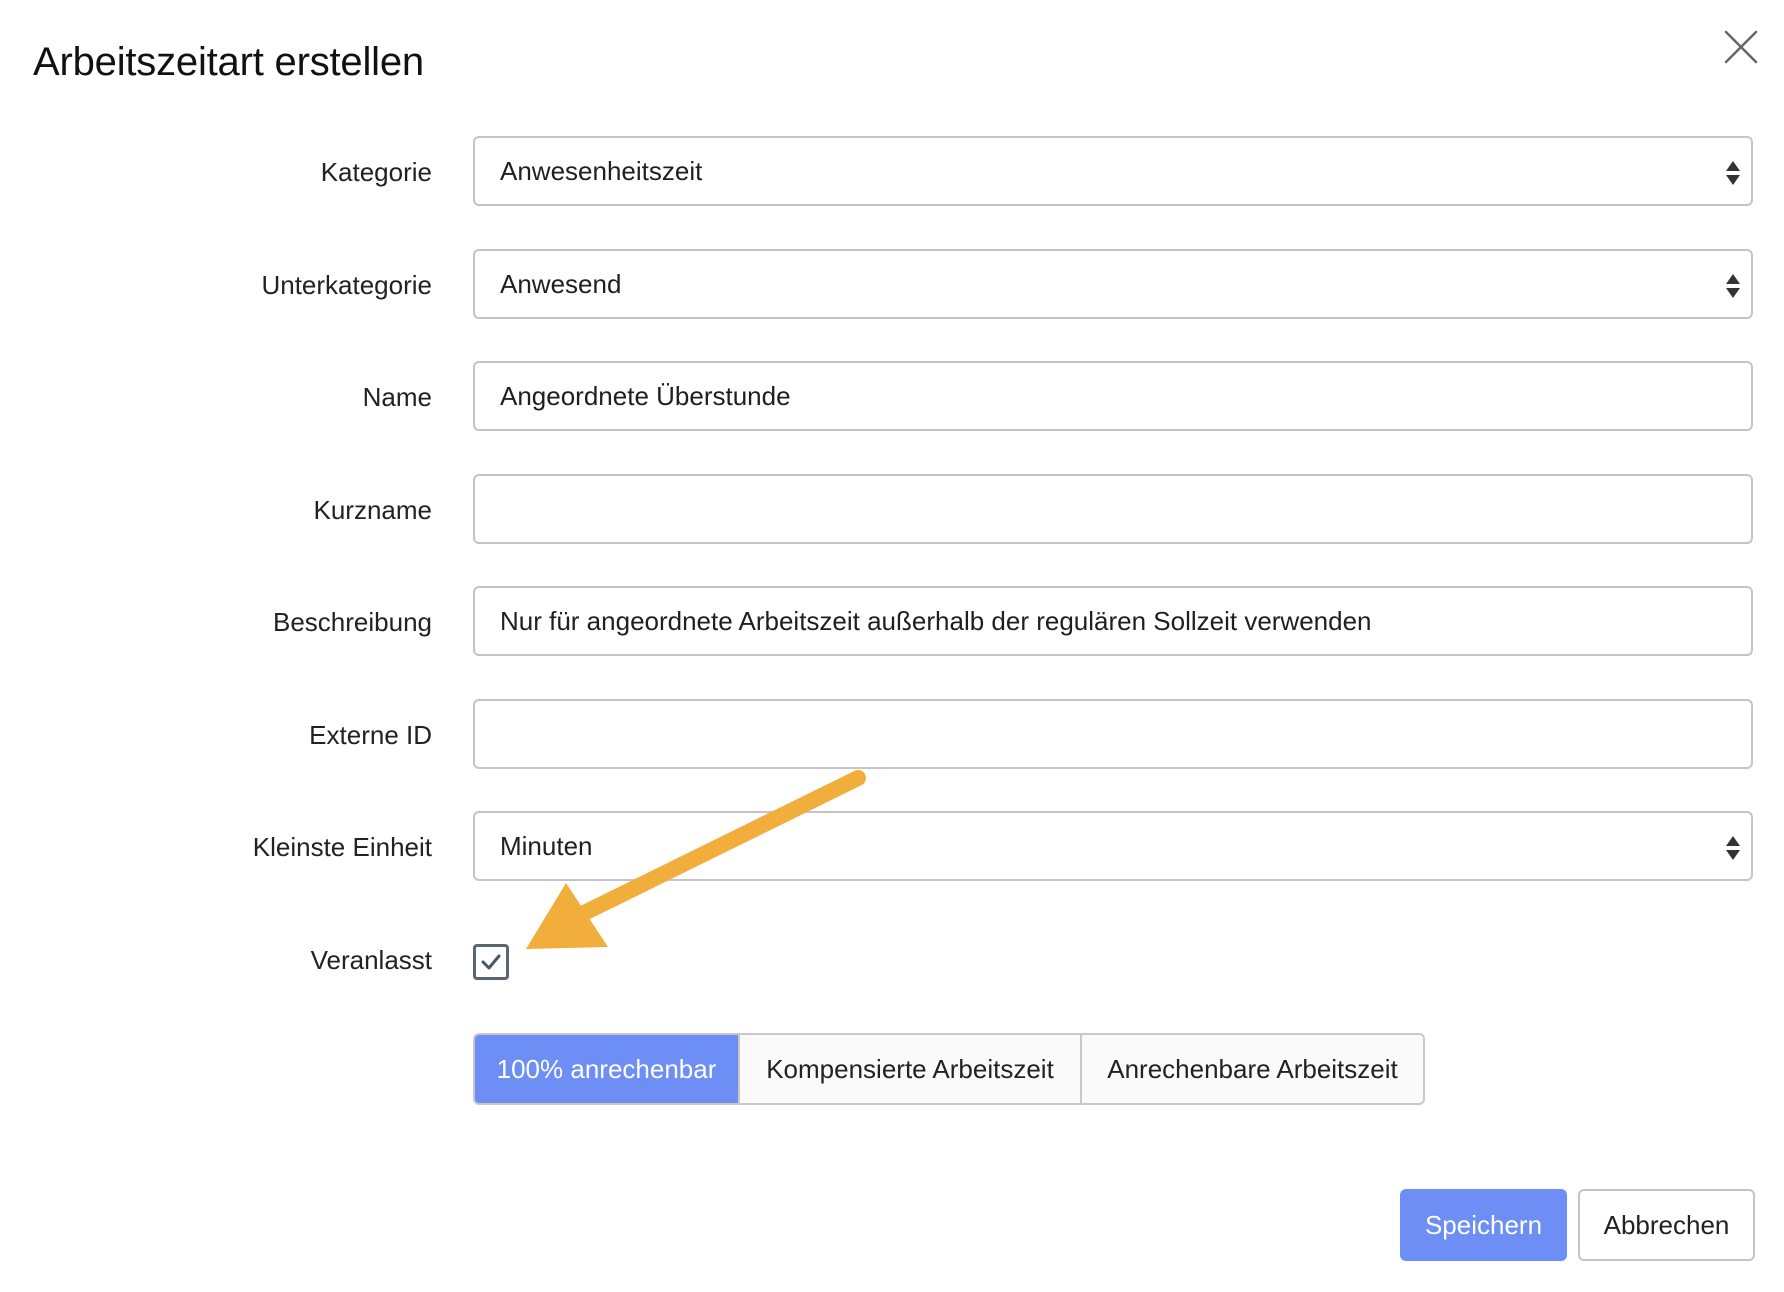 Image resolution: width=1784 pixels, height=1292 pixels. I want to click on kurzname-row: Kurzname, so click(892, 510).